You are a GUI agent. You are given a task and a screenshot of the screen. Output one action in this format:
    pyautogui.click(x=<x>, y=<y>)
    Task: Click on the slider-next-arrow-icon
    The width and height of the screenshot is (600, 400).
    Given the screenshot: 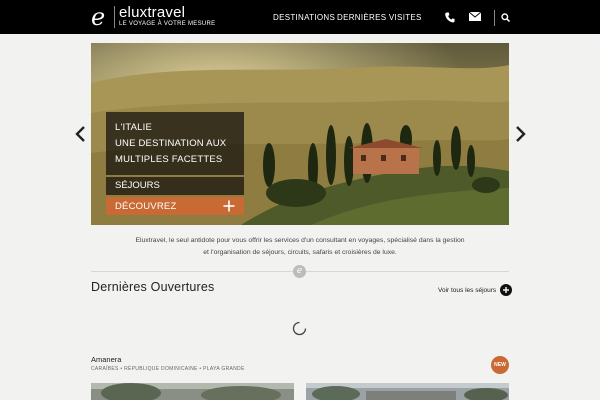 What is the action you would take?
    pyautogui.click(x=520, y=134)
    